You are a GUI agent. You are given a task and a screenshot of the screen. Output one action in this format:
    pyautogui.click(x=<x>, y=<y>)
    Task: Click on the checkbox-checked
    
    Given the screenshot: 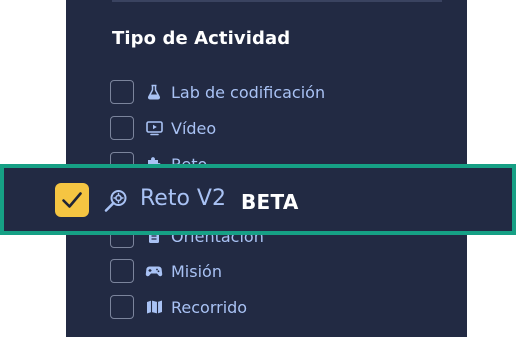 What is the action you would take?
    pyautogui.click(x=72, y=200)
    